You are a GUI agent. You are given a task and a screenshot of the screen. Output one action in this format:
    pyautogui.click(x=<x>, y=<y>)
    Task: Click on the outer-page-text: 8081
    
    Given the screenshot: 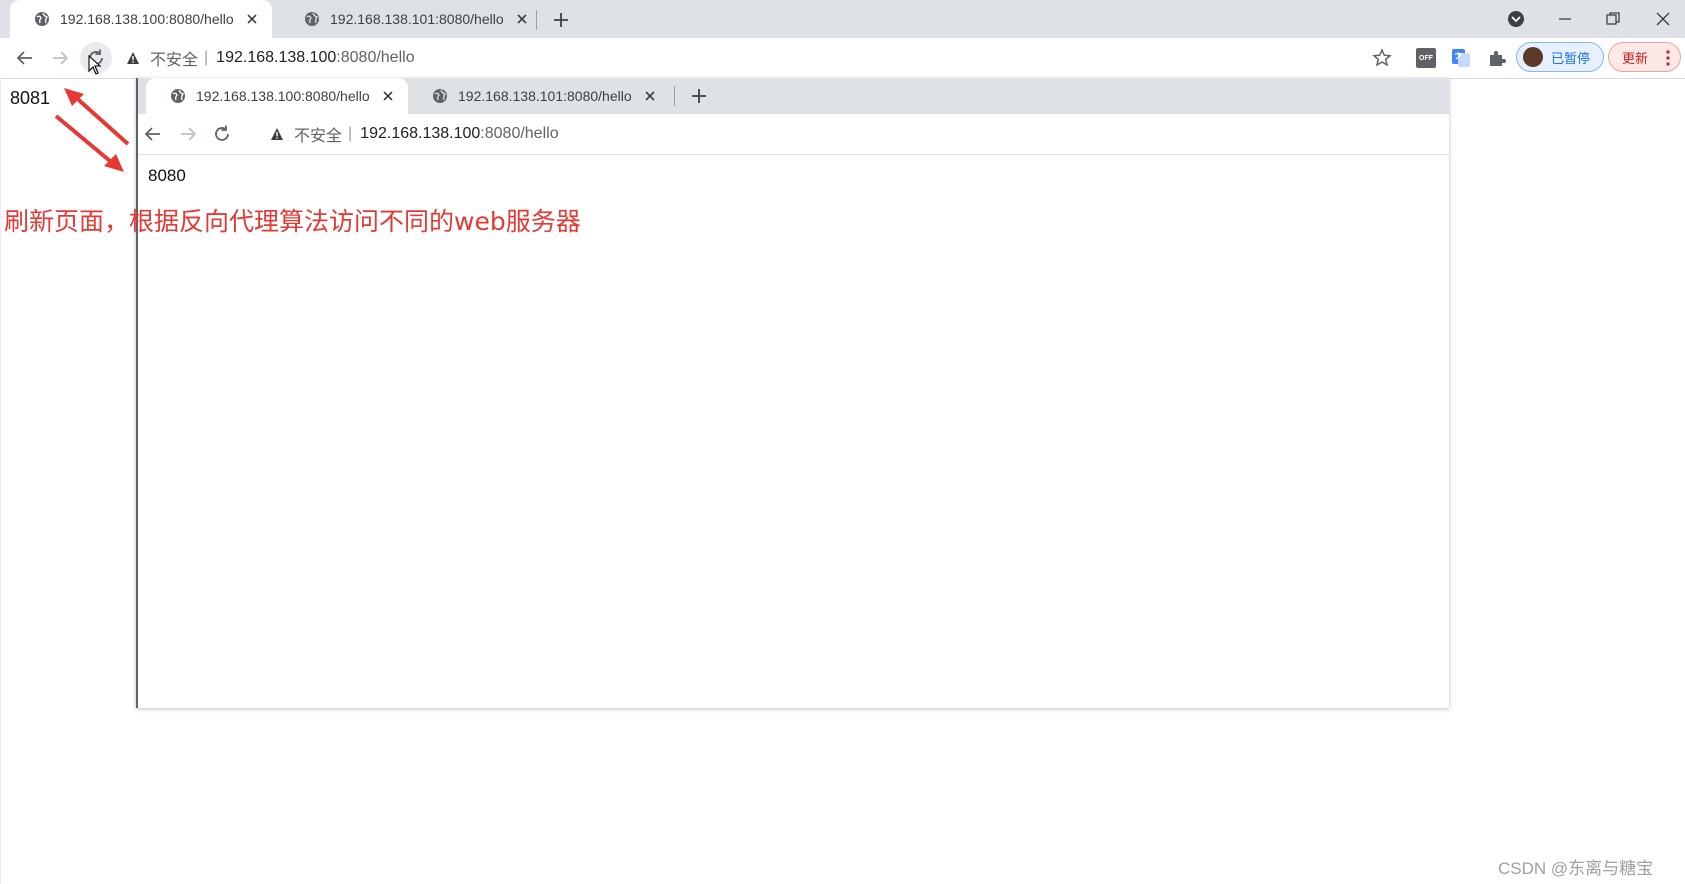 What is the action you would take?
    pyautogui.click(x=30, y=98)
    